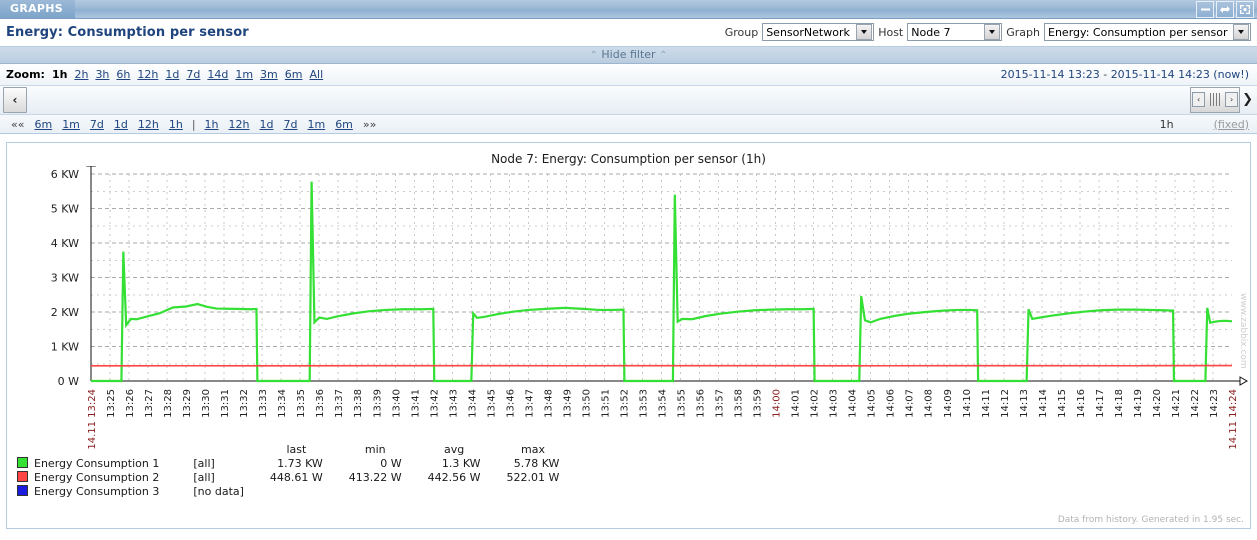 This screenshot has height=540, width=1257. What do you see at coordinates (1119, 403) in the screenshot?
I see `svg-text: 14:18` at bounding box center [1119, 403].